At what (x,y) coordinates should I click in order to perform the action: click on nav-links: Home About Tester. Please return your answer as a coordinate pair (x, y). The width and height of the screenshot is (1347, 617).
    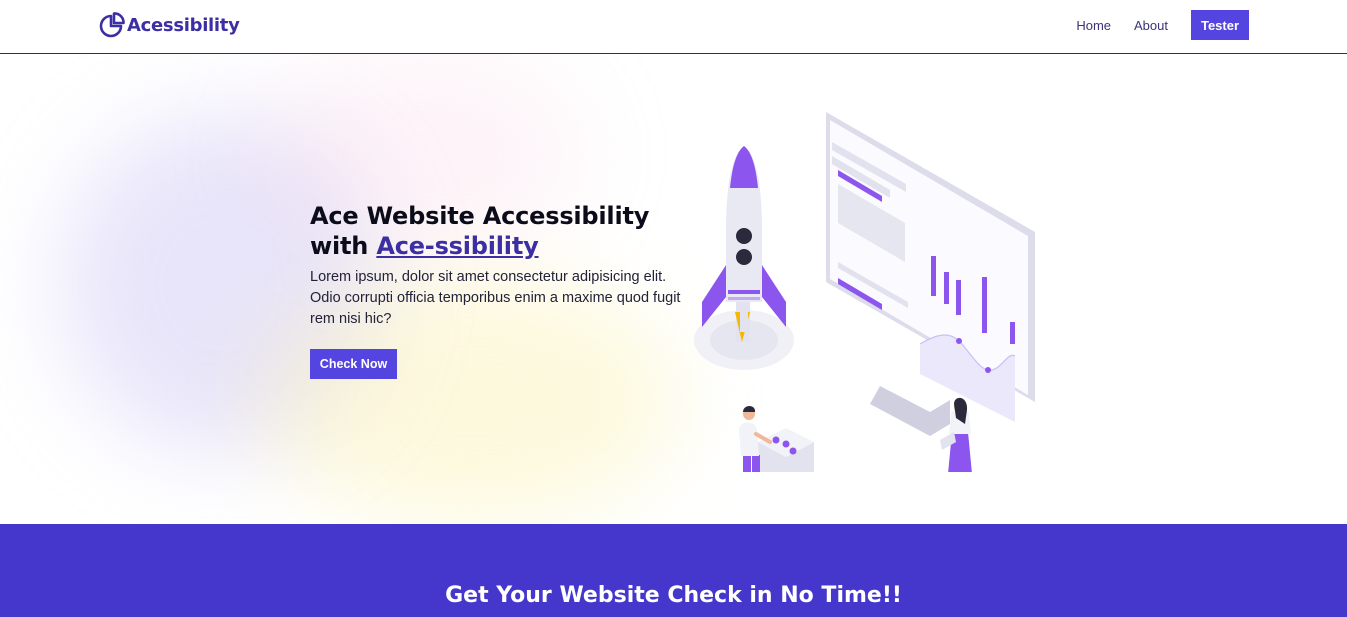
    Looking at the image, I should click on (1162, 25).